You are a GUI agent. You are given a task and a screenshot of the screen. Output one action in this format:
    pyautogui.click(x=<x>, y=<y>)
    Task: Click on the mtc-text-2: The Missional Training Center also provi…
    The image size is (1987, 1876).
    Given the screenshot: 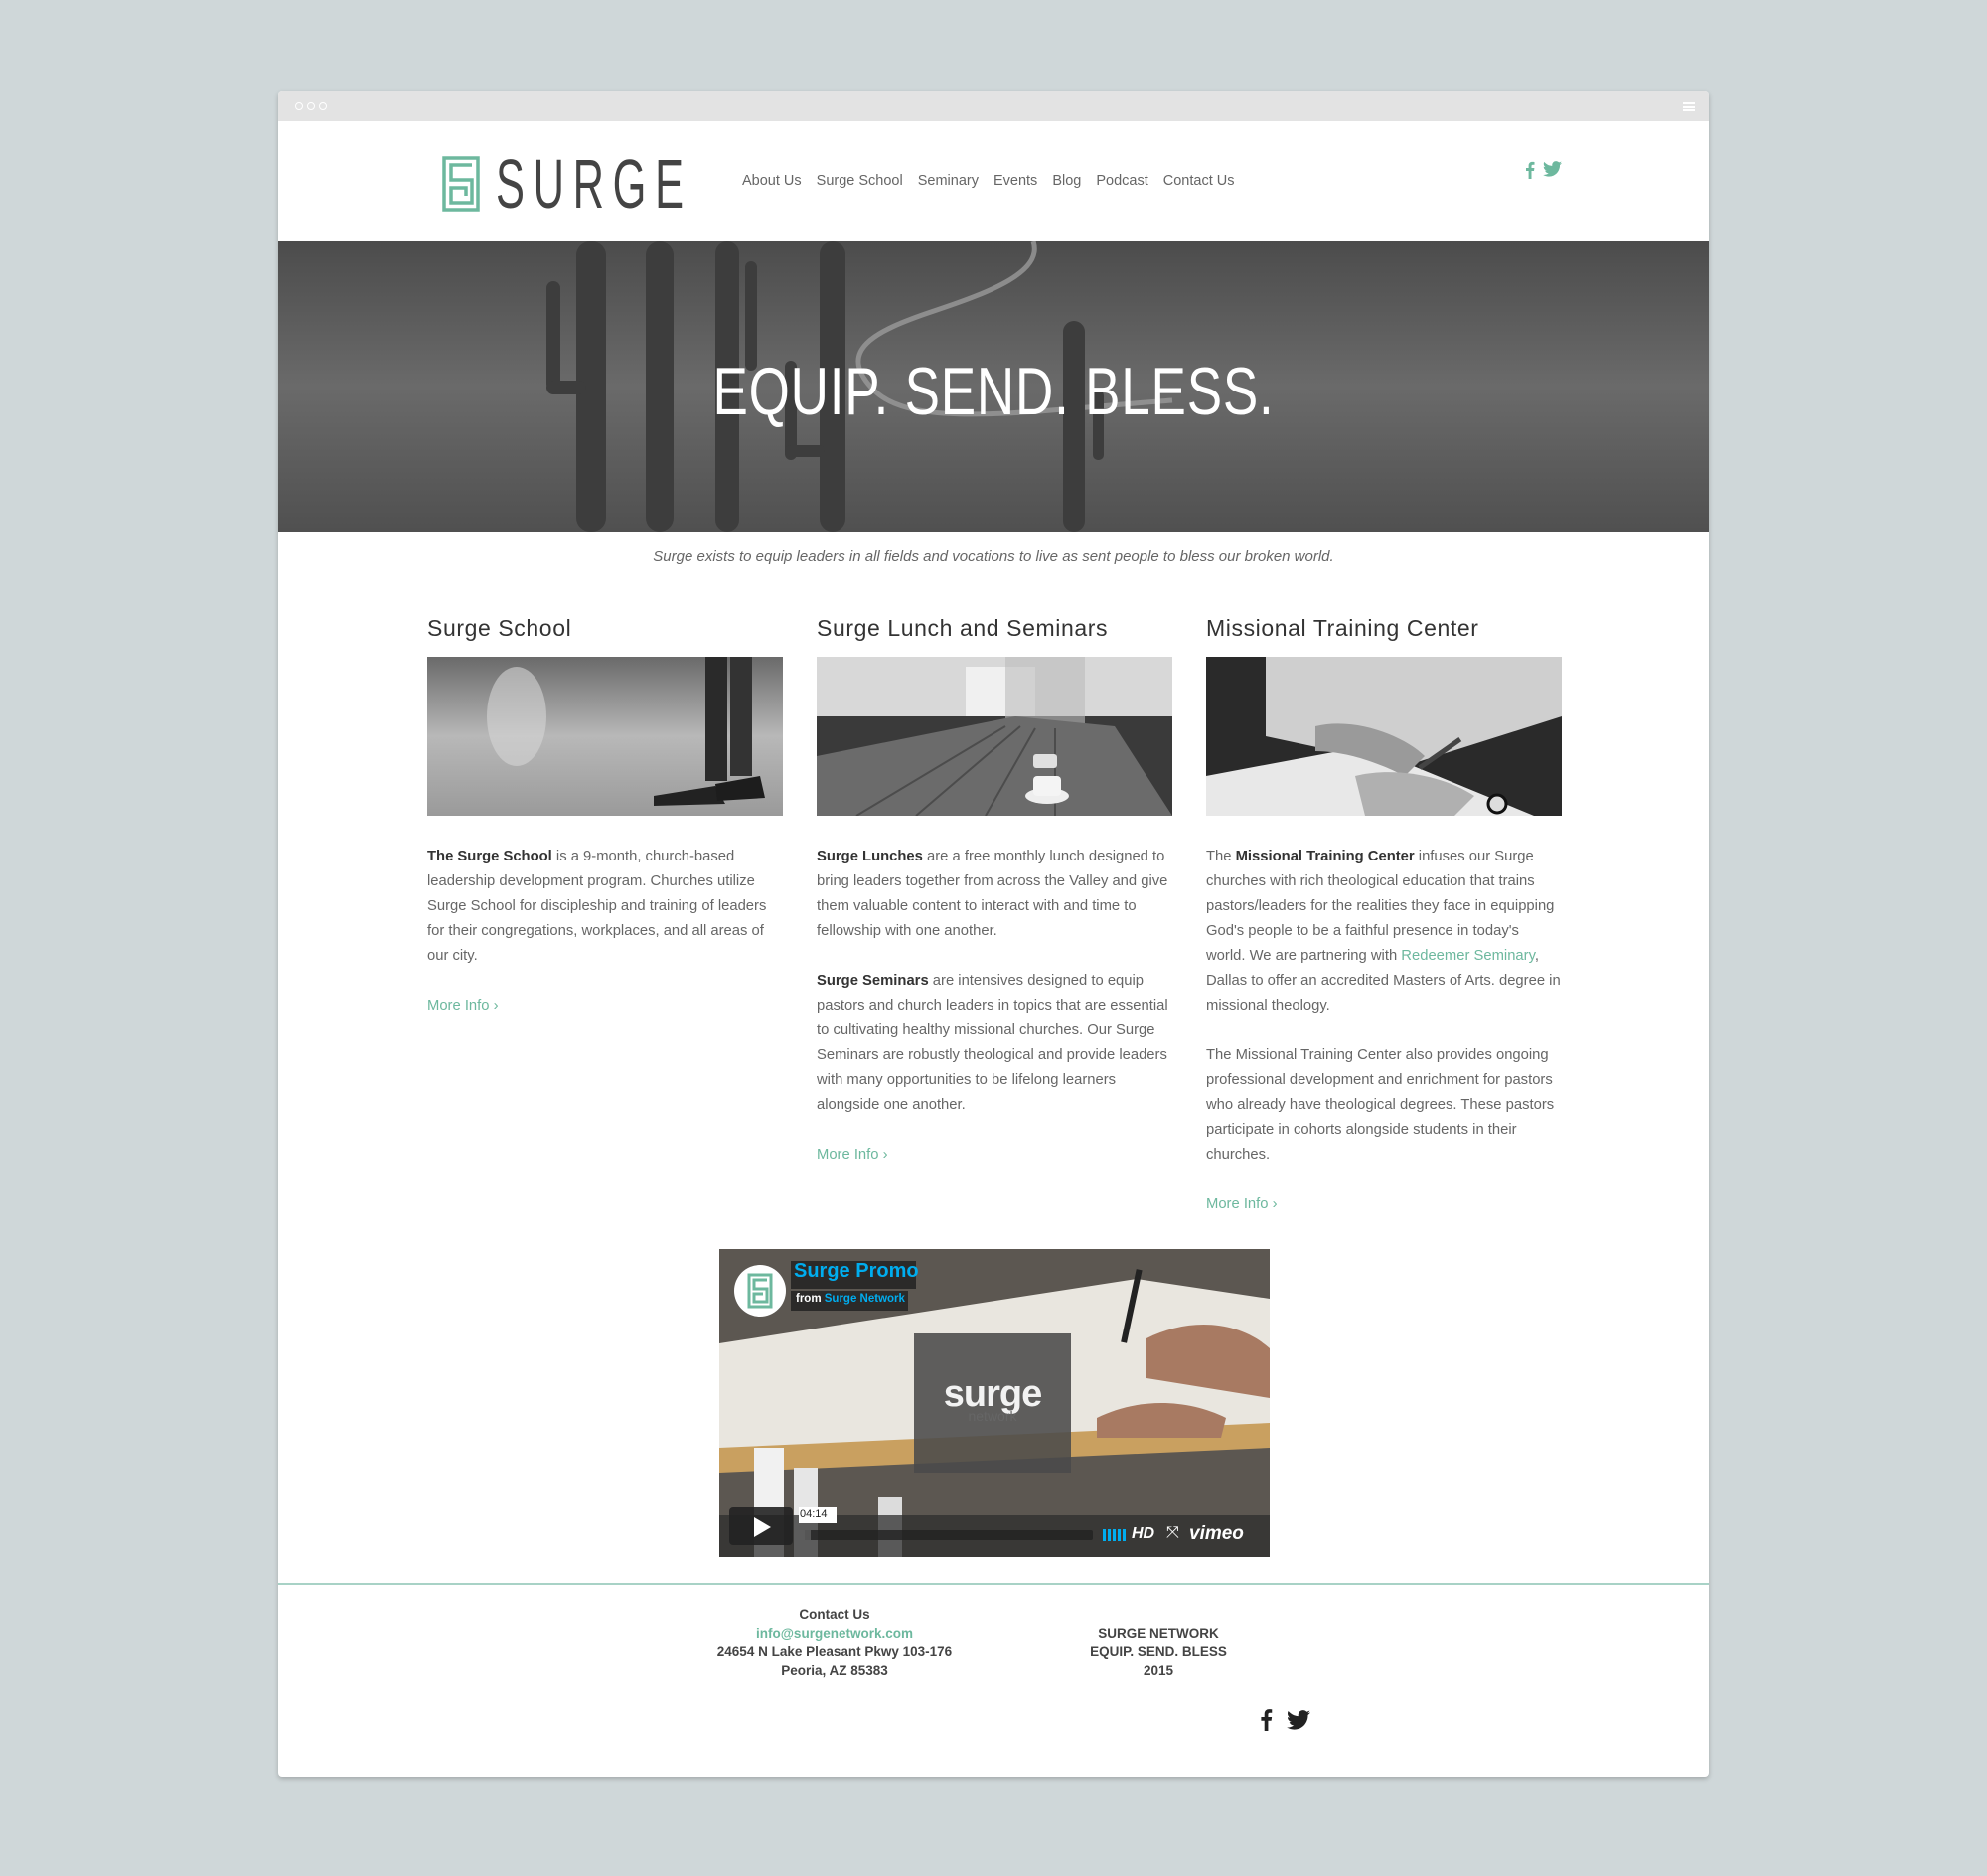 What is the action you would take?
    pyautogui.click(x=1381, y=1105)
    